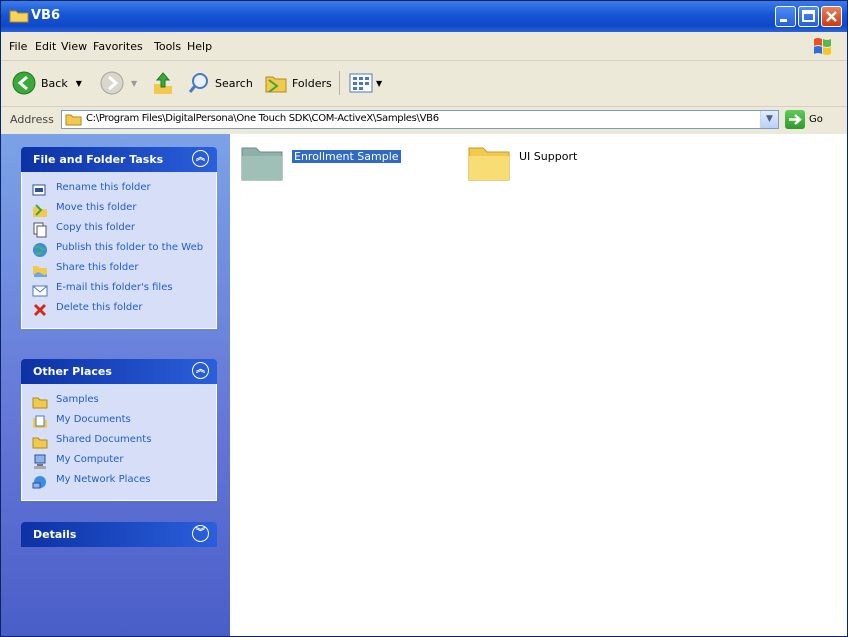 Image resolution: width=848 pixels, height=637 pixels. I want to click on search-icon, so click(198, 83).